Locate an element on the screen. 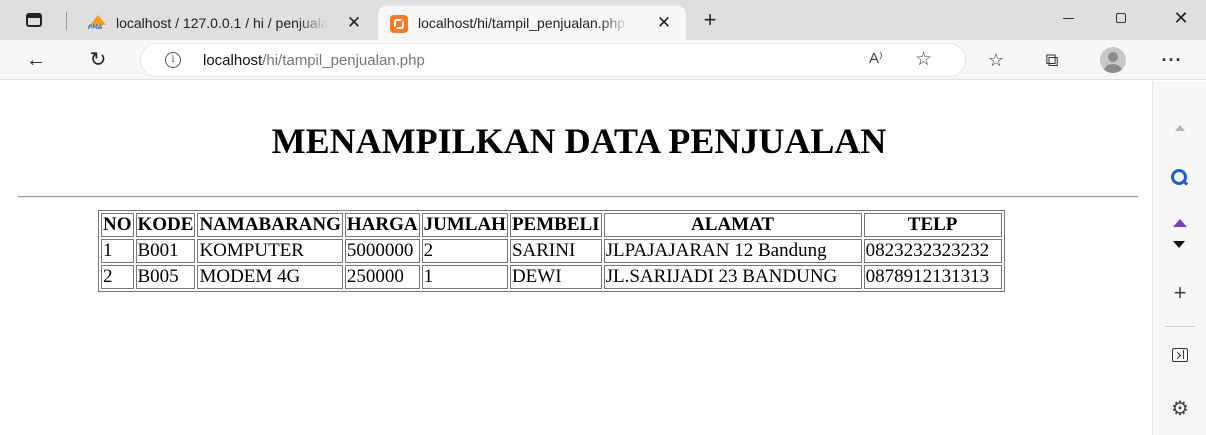  hide-sidebar-icon is located at coordinates (1180, 355).